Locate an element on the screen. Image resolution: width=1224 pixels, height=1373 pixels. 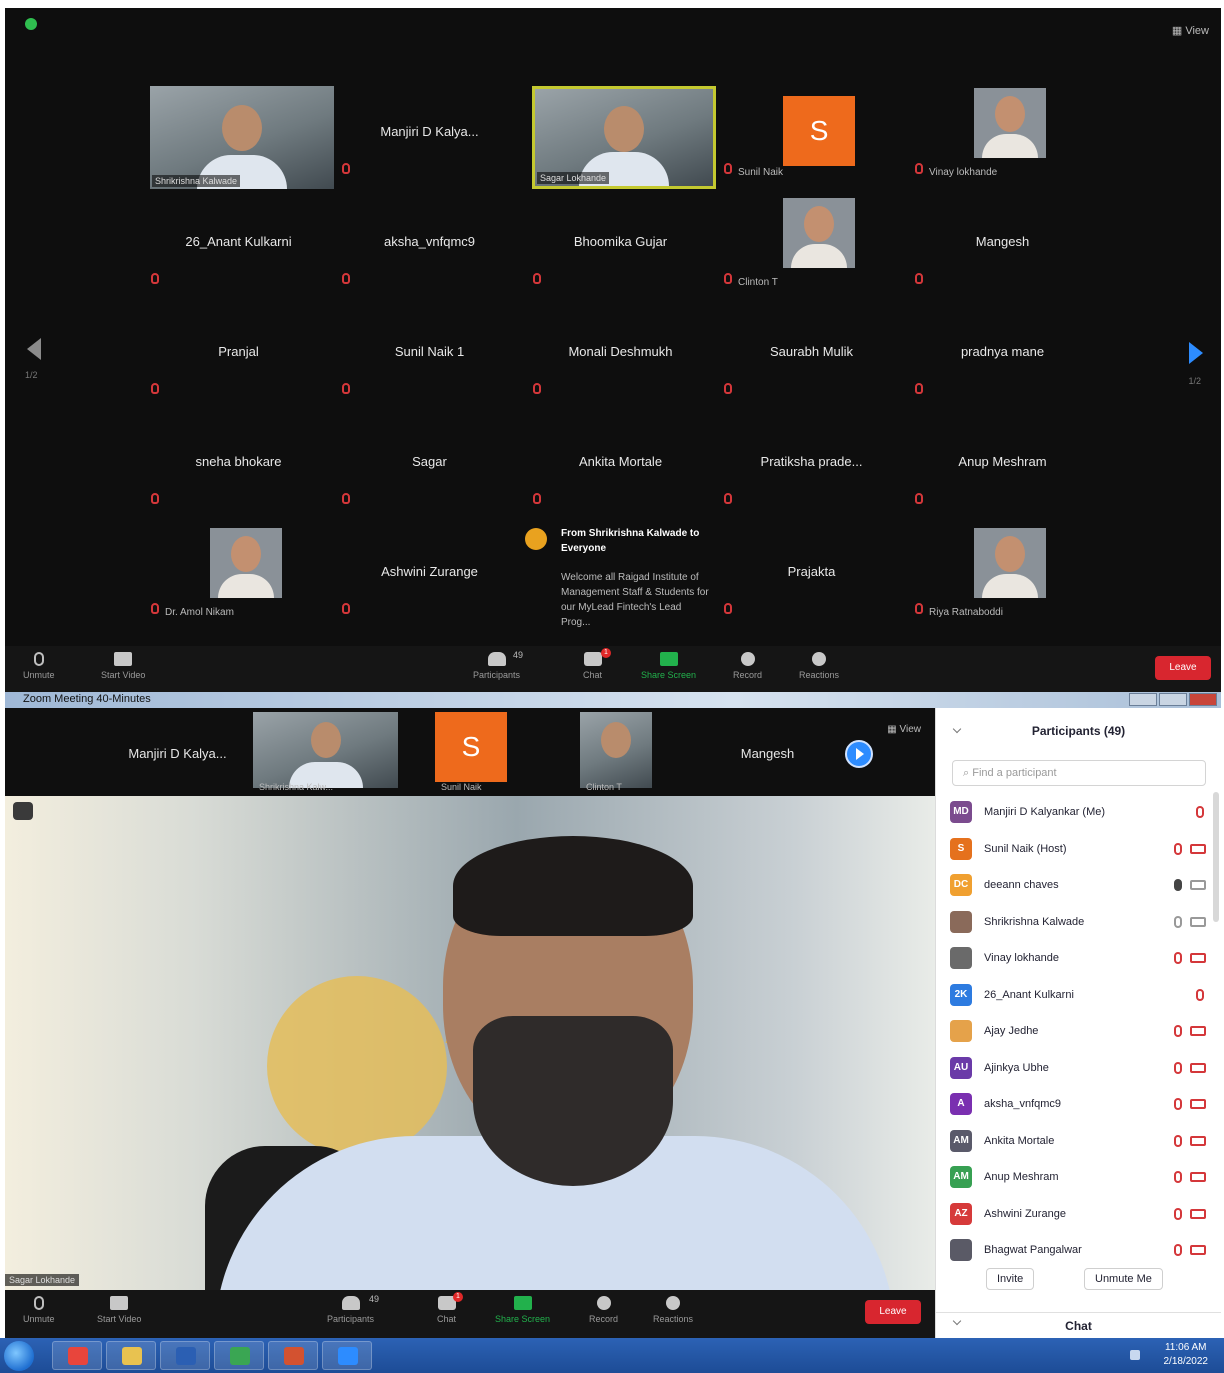
participant-row: Aaksha_vnfqmc9 is located at coordinates (1081, 1106).